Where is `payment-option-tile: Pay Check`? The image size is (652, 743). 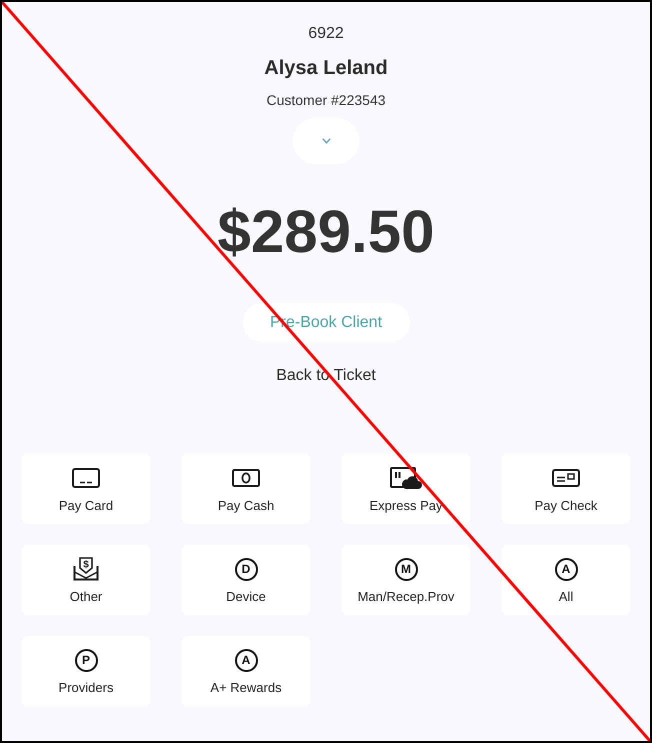
payment-option-tile: Pay Check is located at coordinates (566, 489).